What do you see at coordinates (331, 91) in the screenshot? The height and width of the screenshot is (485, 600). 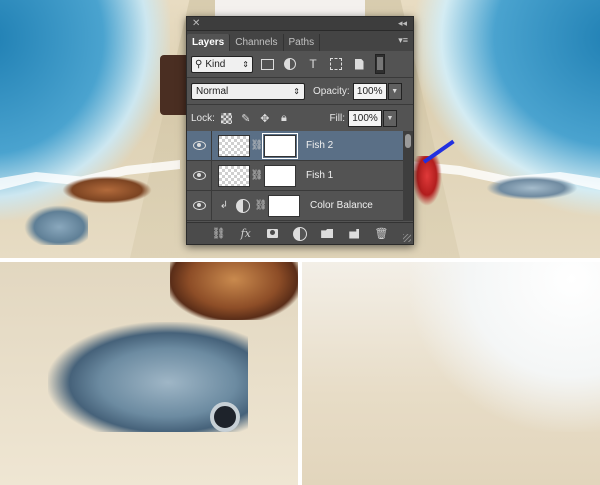 I see `opacity-label: Opacity:` at bounding box center [331, 91].